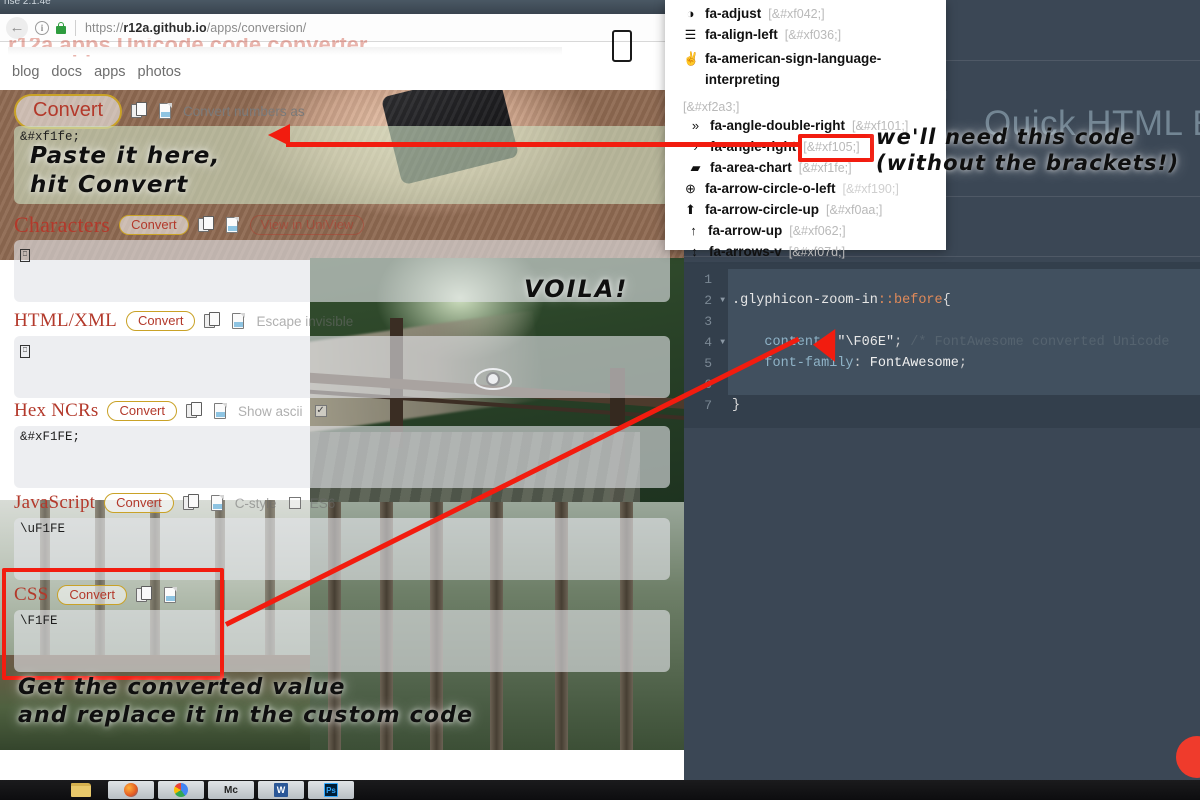 This screenshot has height=800, width=1200. I want to click on fa-item-name: fa-adjust, so click(733, 13).